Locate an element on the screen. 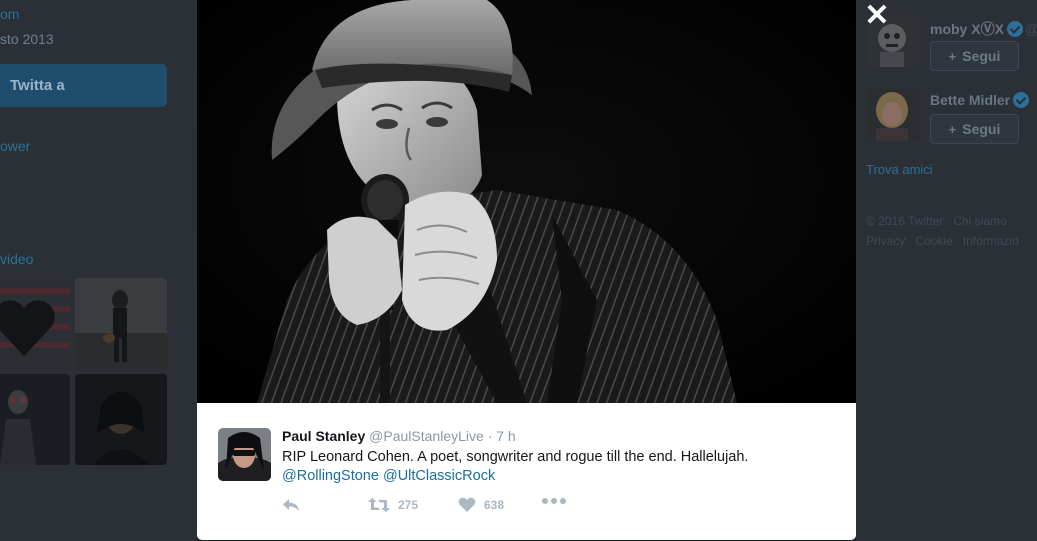 The height and width of the screenshot is (541, 1037). suggested-user-name: Bette Midler is located at coordinates (980, 100).